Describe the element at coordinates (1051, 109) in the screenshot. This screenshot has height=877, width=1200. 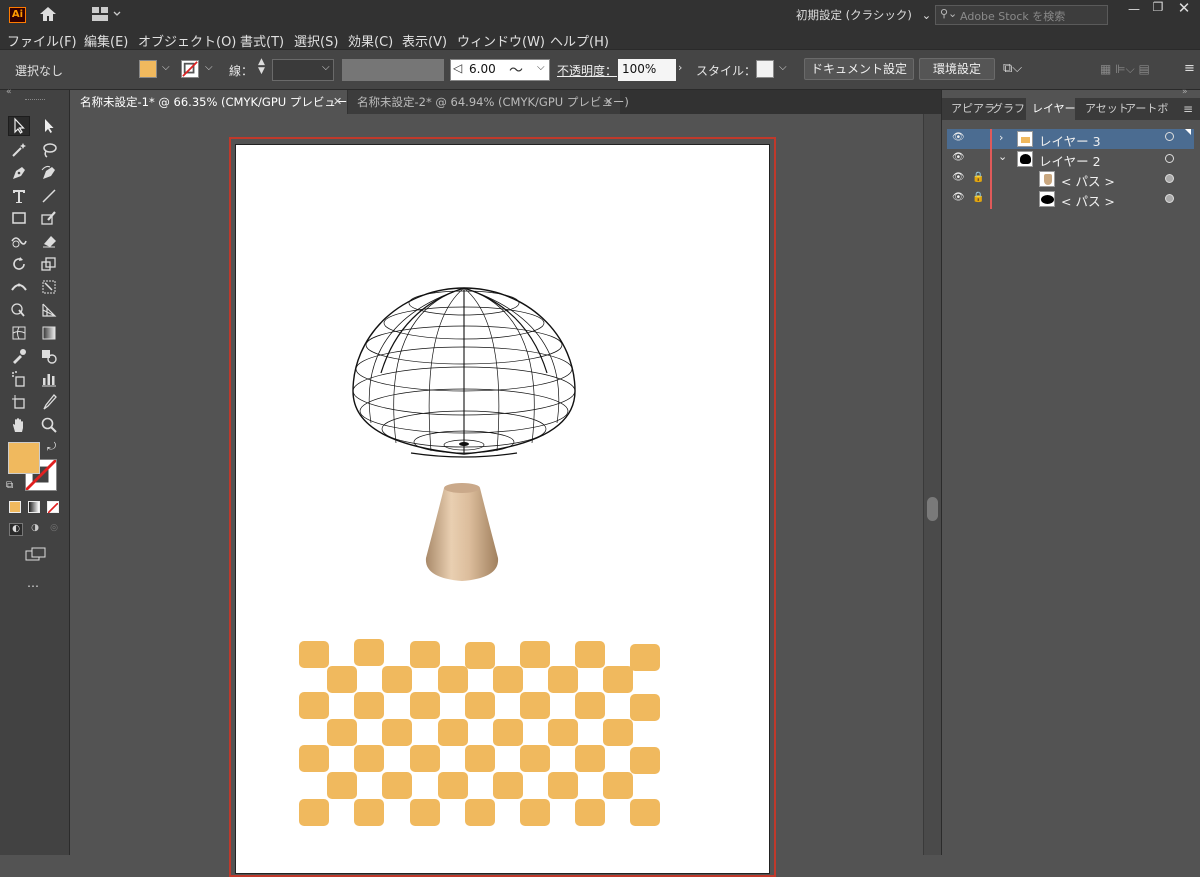
I see `tab-layers: レイヤー` at that location.